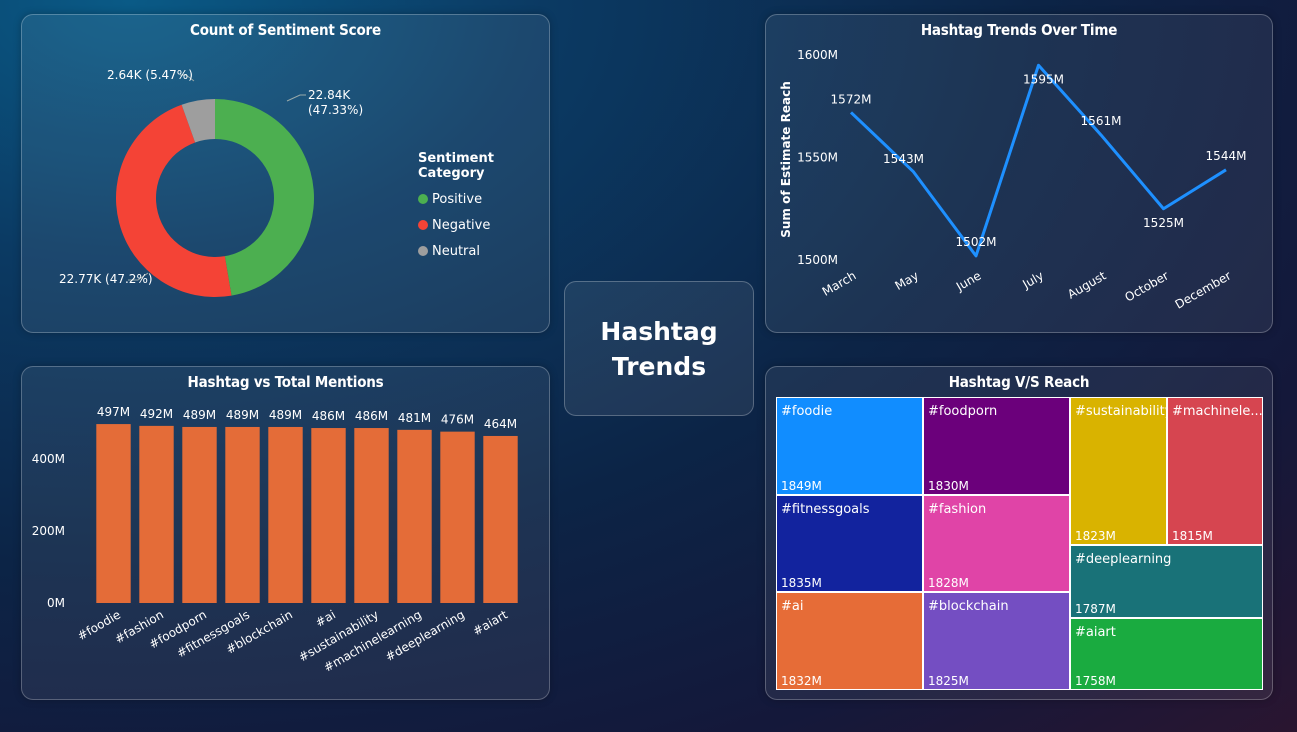 Image resolution: width=1297 pixels, height=732 pixels. I want to click on dashboard-title-card: Hashtag Trends, so click(659, 348).